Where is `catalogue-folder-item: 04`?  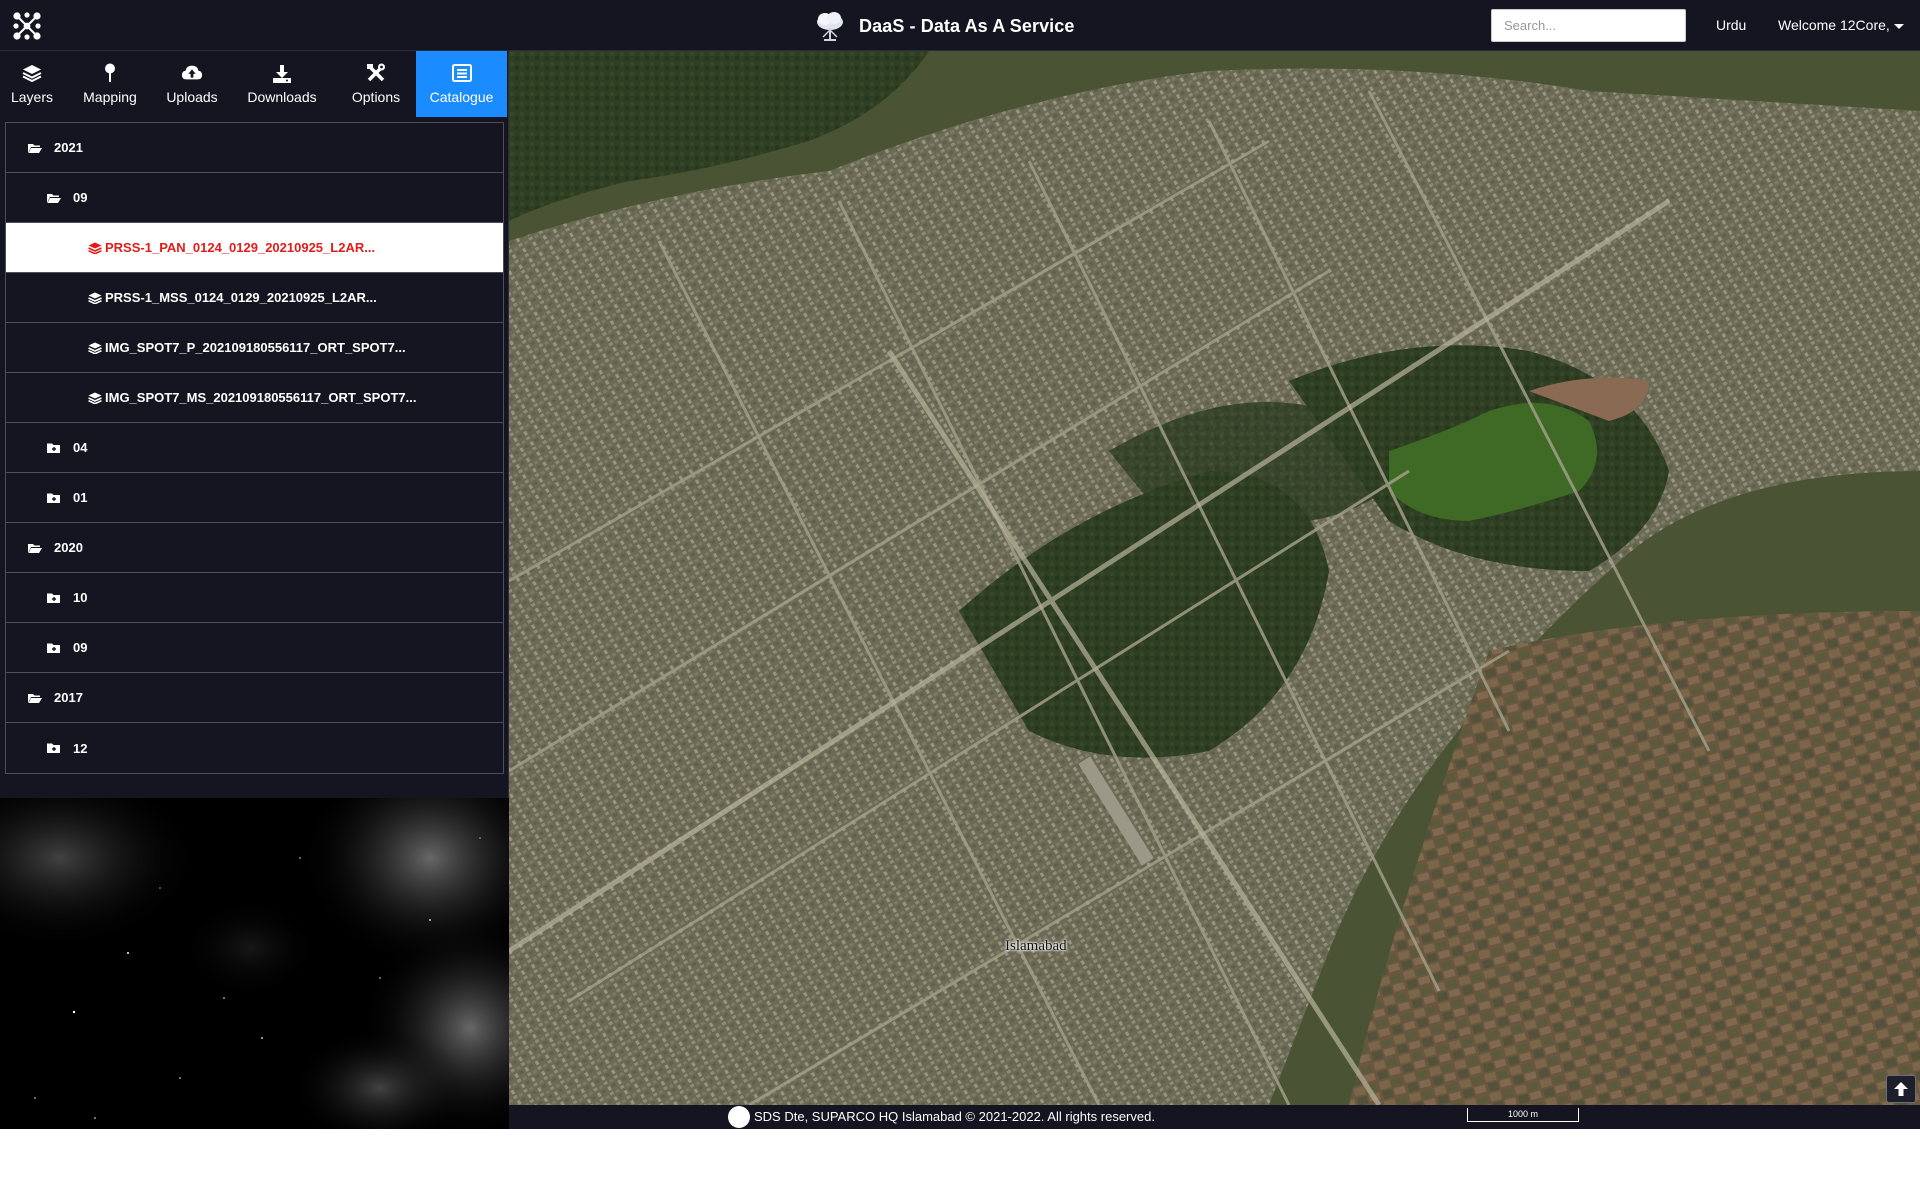
catalogue-folder-item: 04 is located at coordinates (254, 448).